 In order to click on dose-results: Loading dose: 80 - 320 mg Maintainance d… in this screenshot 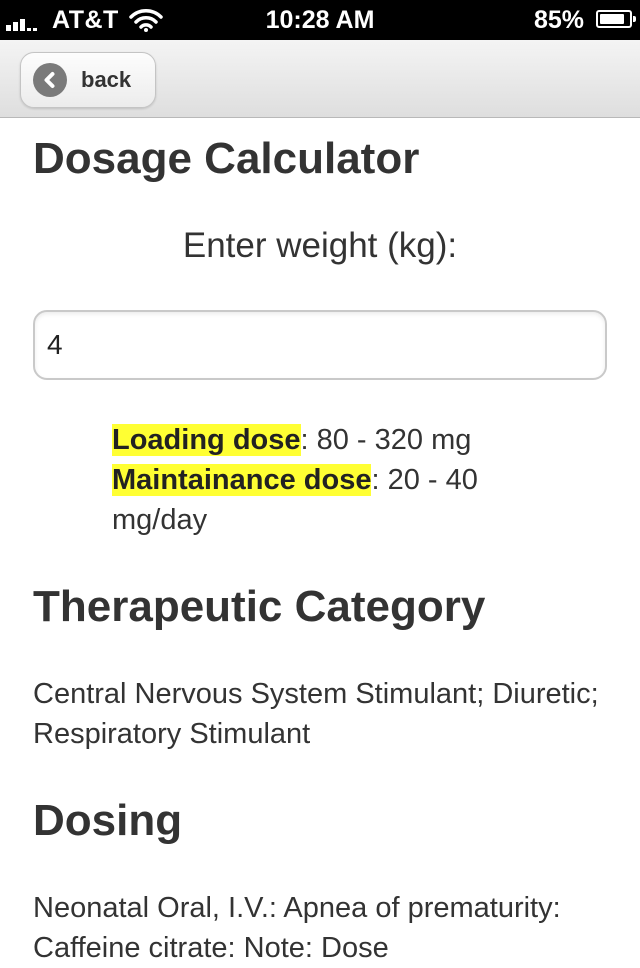, I will do `click(332, 480)`.